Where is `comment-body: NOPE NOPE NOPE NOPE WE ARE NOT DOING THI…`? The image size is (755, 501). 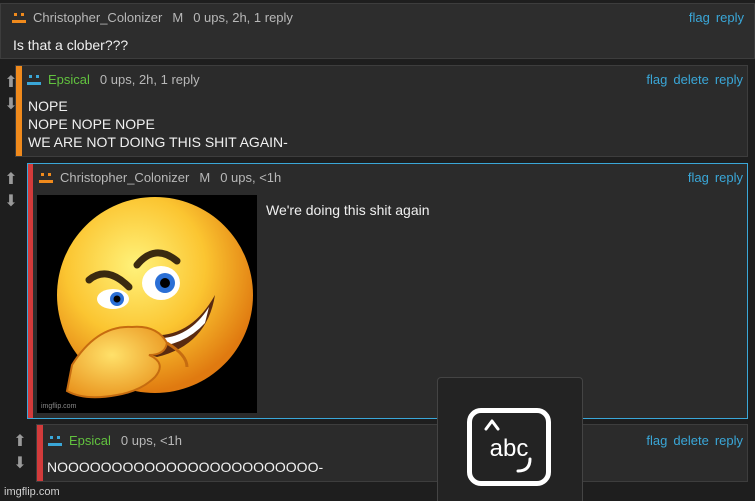
comment-body: NOPE NOPE NOPE NOPE WE ARE NOT DOING THI… is located at coordinates (158, 124).